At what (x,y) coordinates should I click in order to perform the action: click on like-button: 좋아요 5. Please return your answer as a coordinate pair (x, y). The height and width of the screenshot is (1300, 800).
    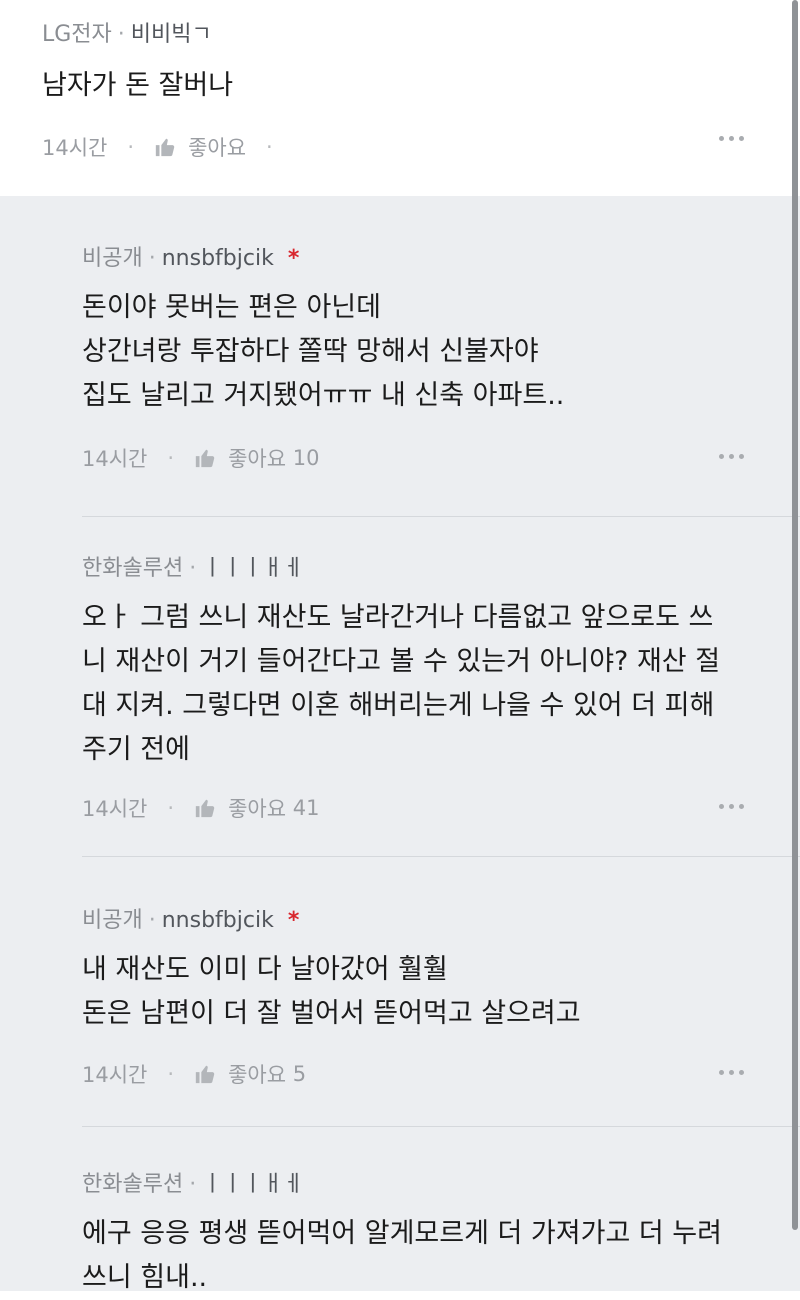
    Looking at the image, I should click on (250, 1074).